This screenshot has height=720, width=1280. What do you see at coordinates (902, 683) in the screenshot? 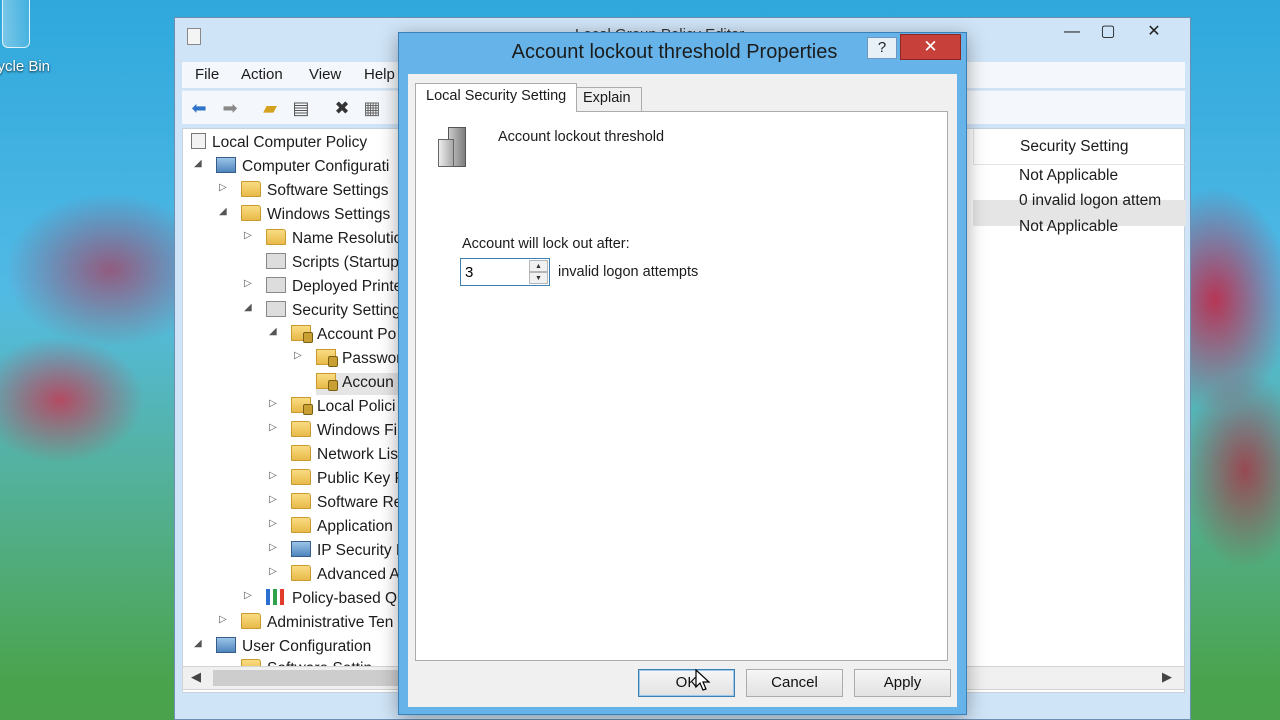
I see `apply-button: Apply` at bounding box center [902, 683].